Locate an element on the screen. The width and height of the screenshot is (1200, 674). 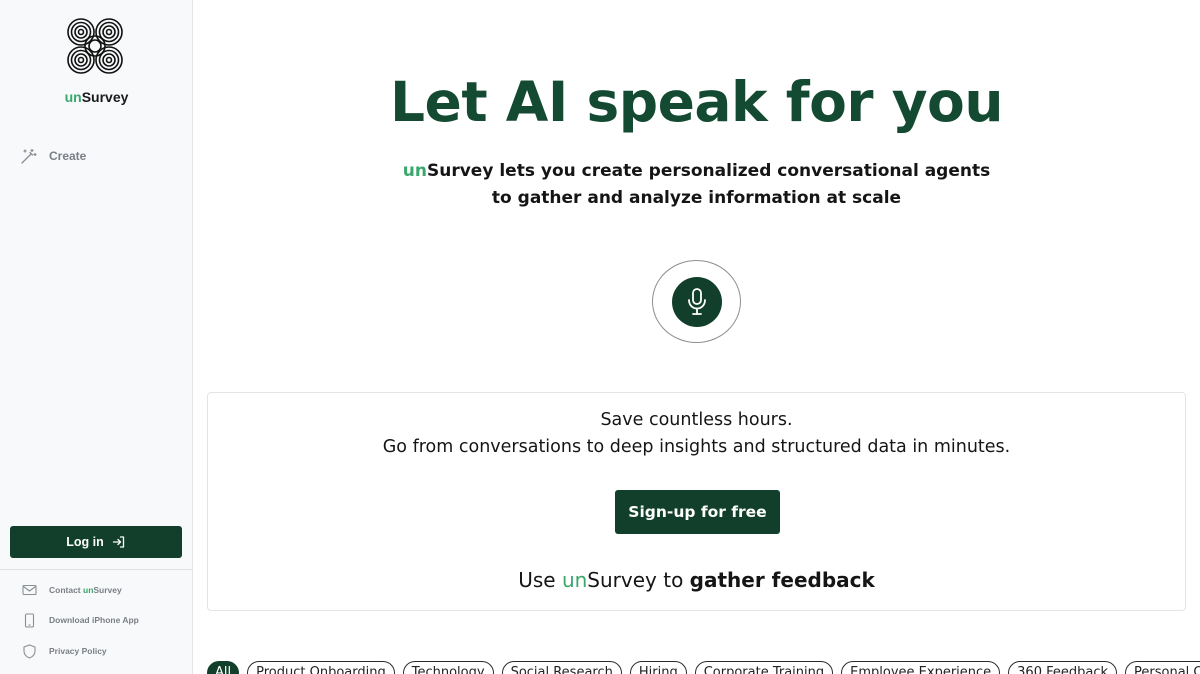
chip-hiring: Hiring is located at coordinates (658, 667).